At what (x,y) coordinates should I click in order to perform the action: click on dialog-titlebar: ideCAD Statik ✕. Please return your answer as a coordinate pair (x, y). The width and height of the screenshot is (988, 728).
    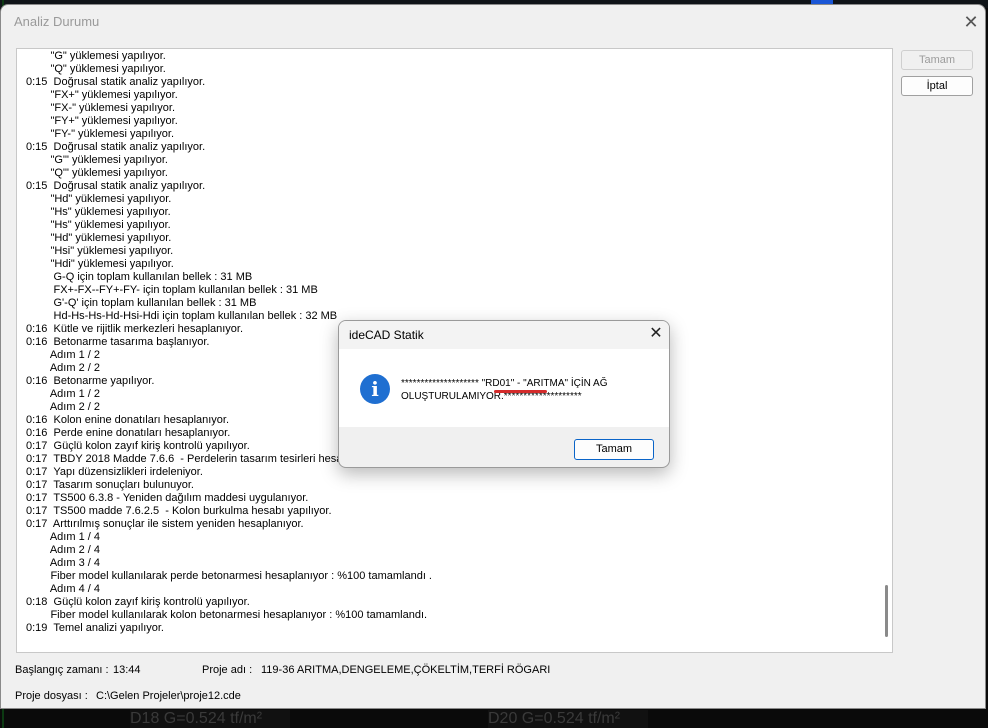
    Looking at the image, I should click on (504, 335).